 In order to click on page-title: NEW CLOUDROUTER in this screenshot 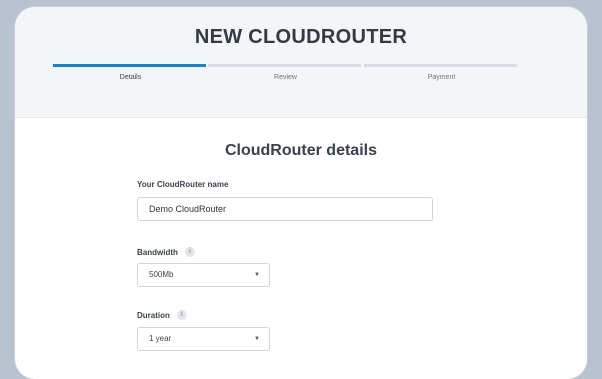, I will do `click(301, 37)`.